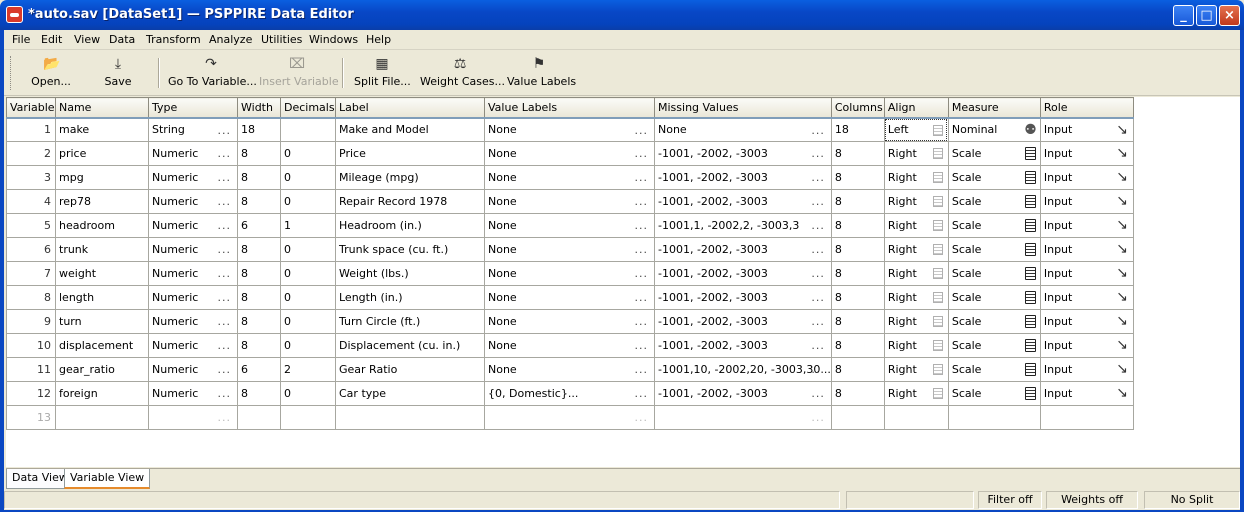 The image size is (1244, 512). I want to click on tab-variable-view: Variable View, so click(107, 479).